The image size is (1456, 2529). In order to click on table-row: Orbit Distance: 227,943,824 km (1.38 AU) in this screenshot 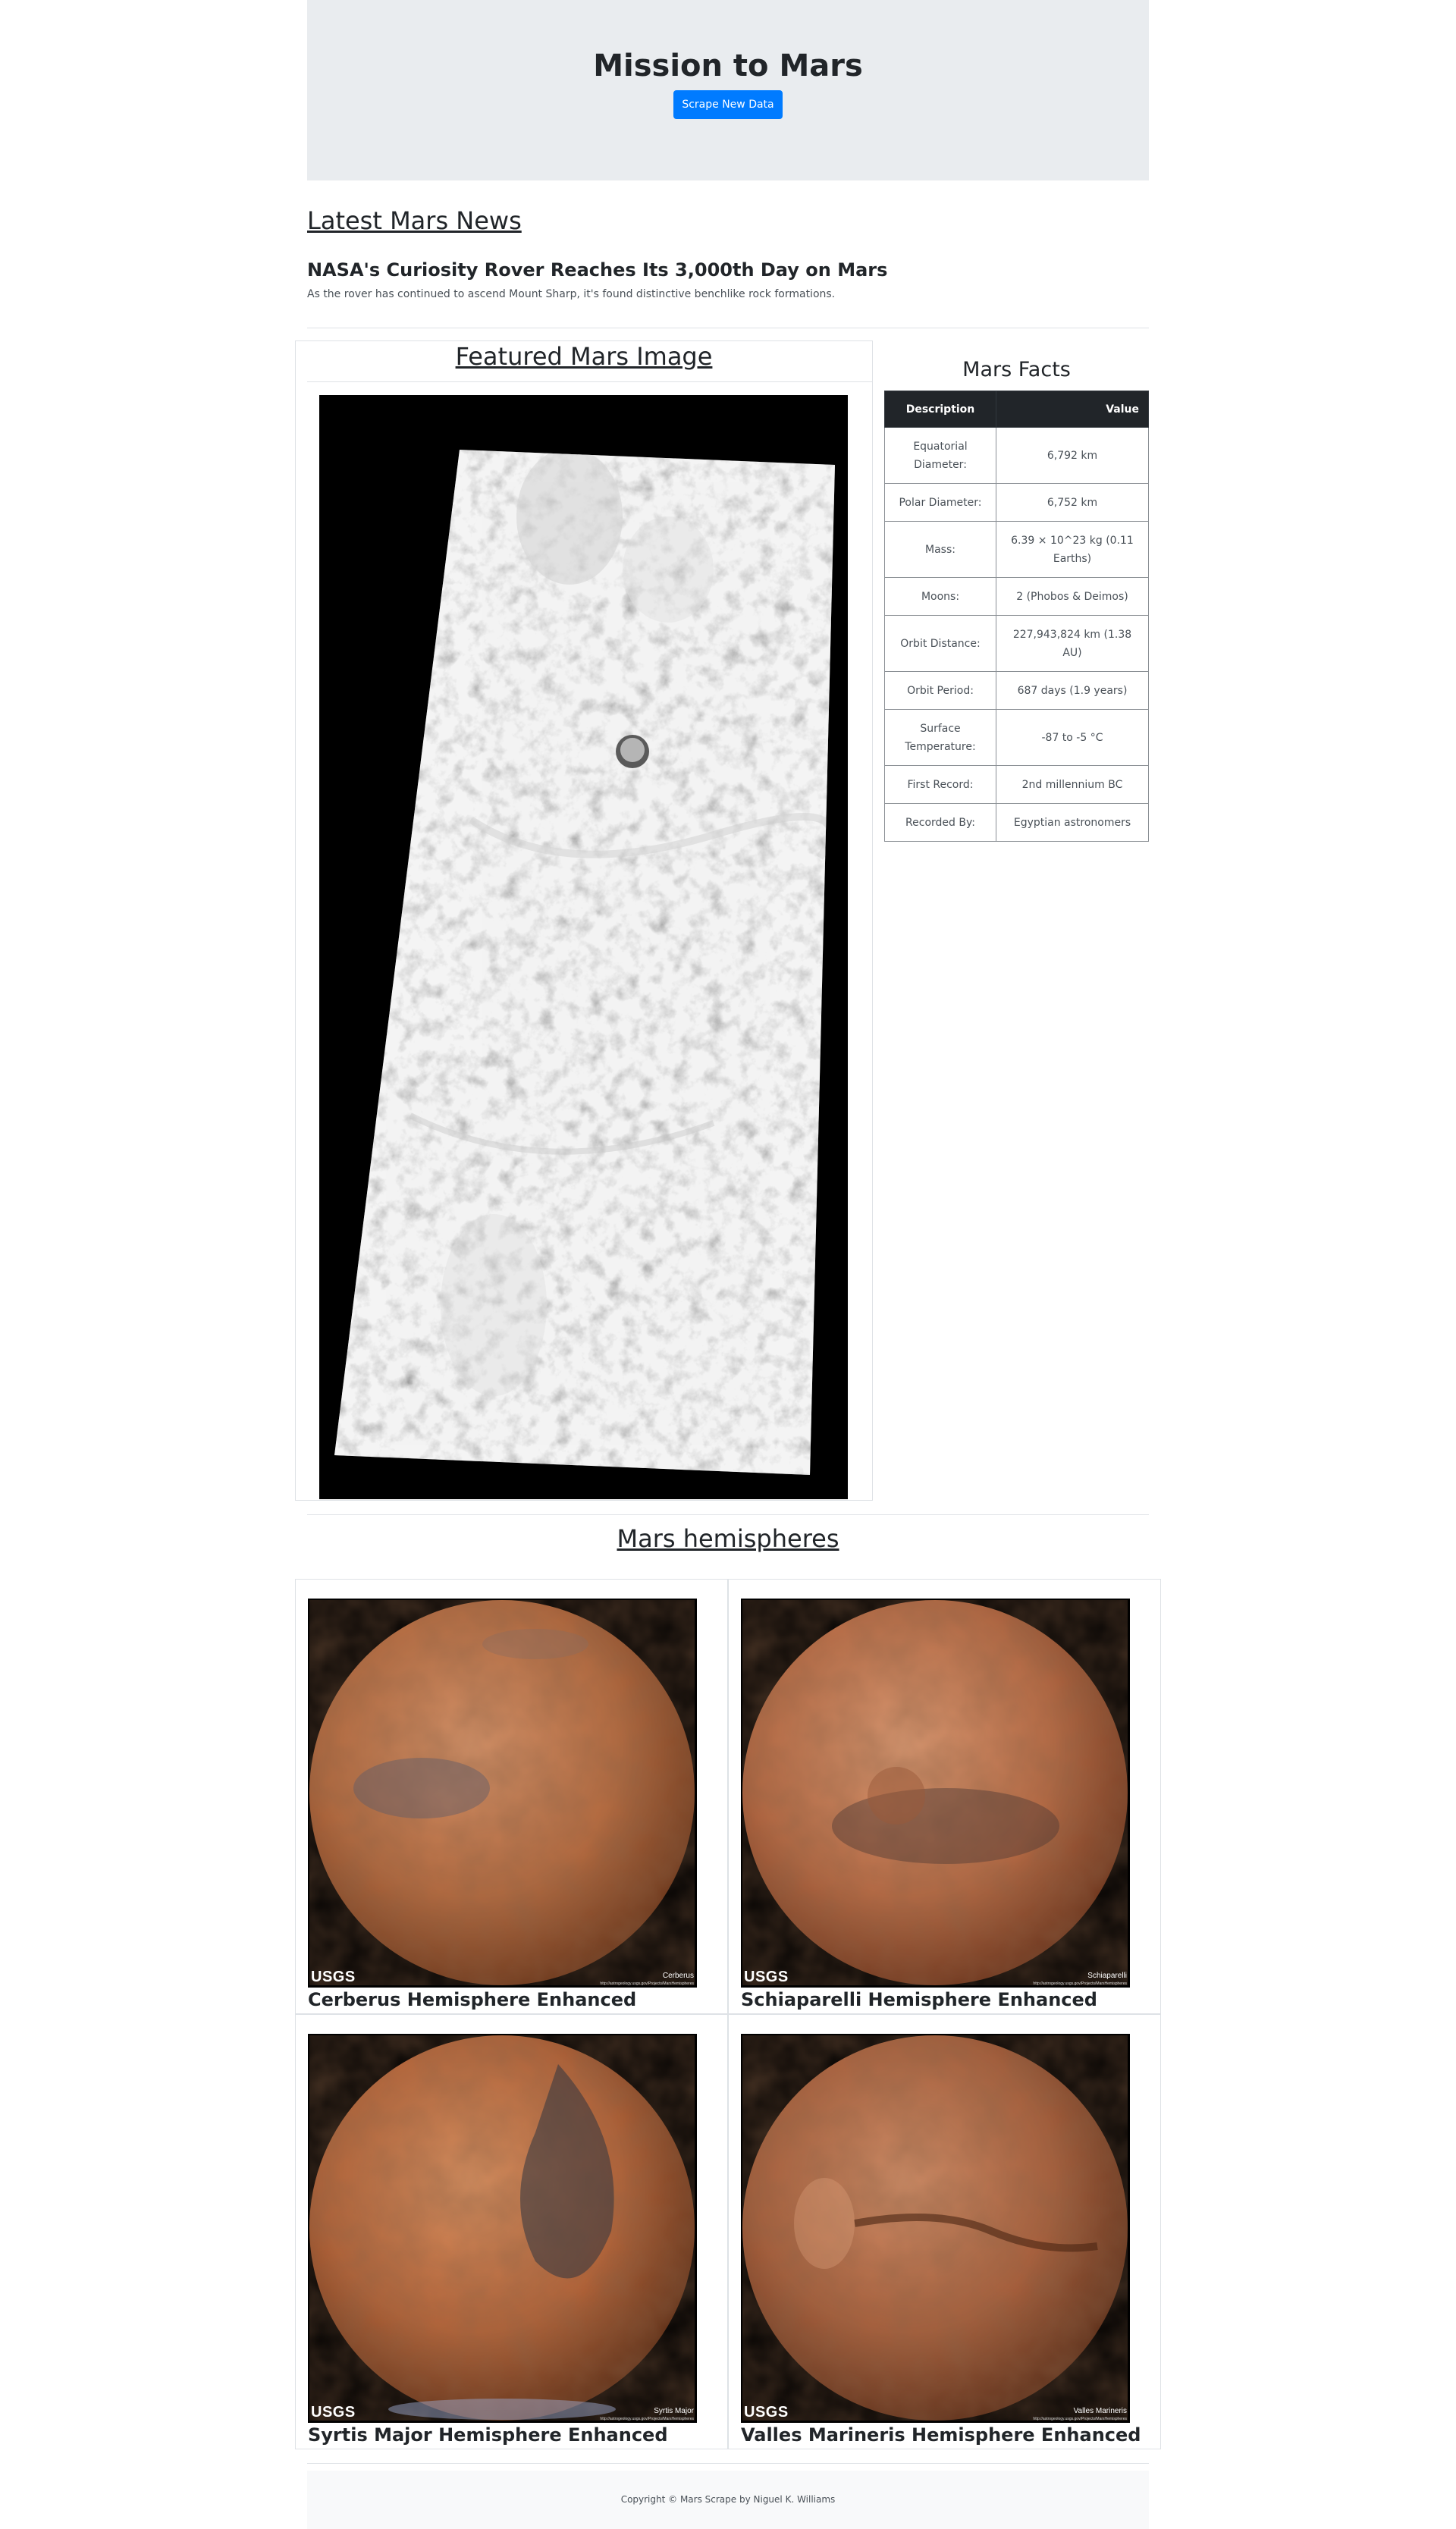, I will do `click(1016, 643)`.